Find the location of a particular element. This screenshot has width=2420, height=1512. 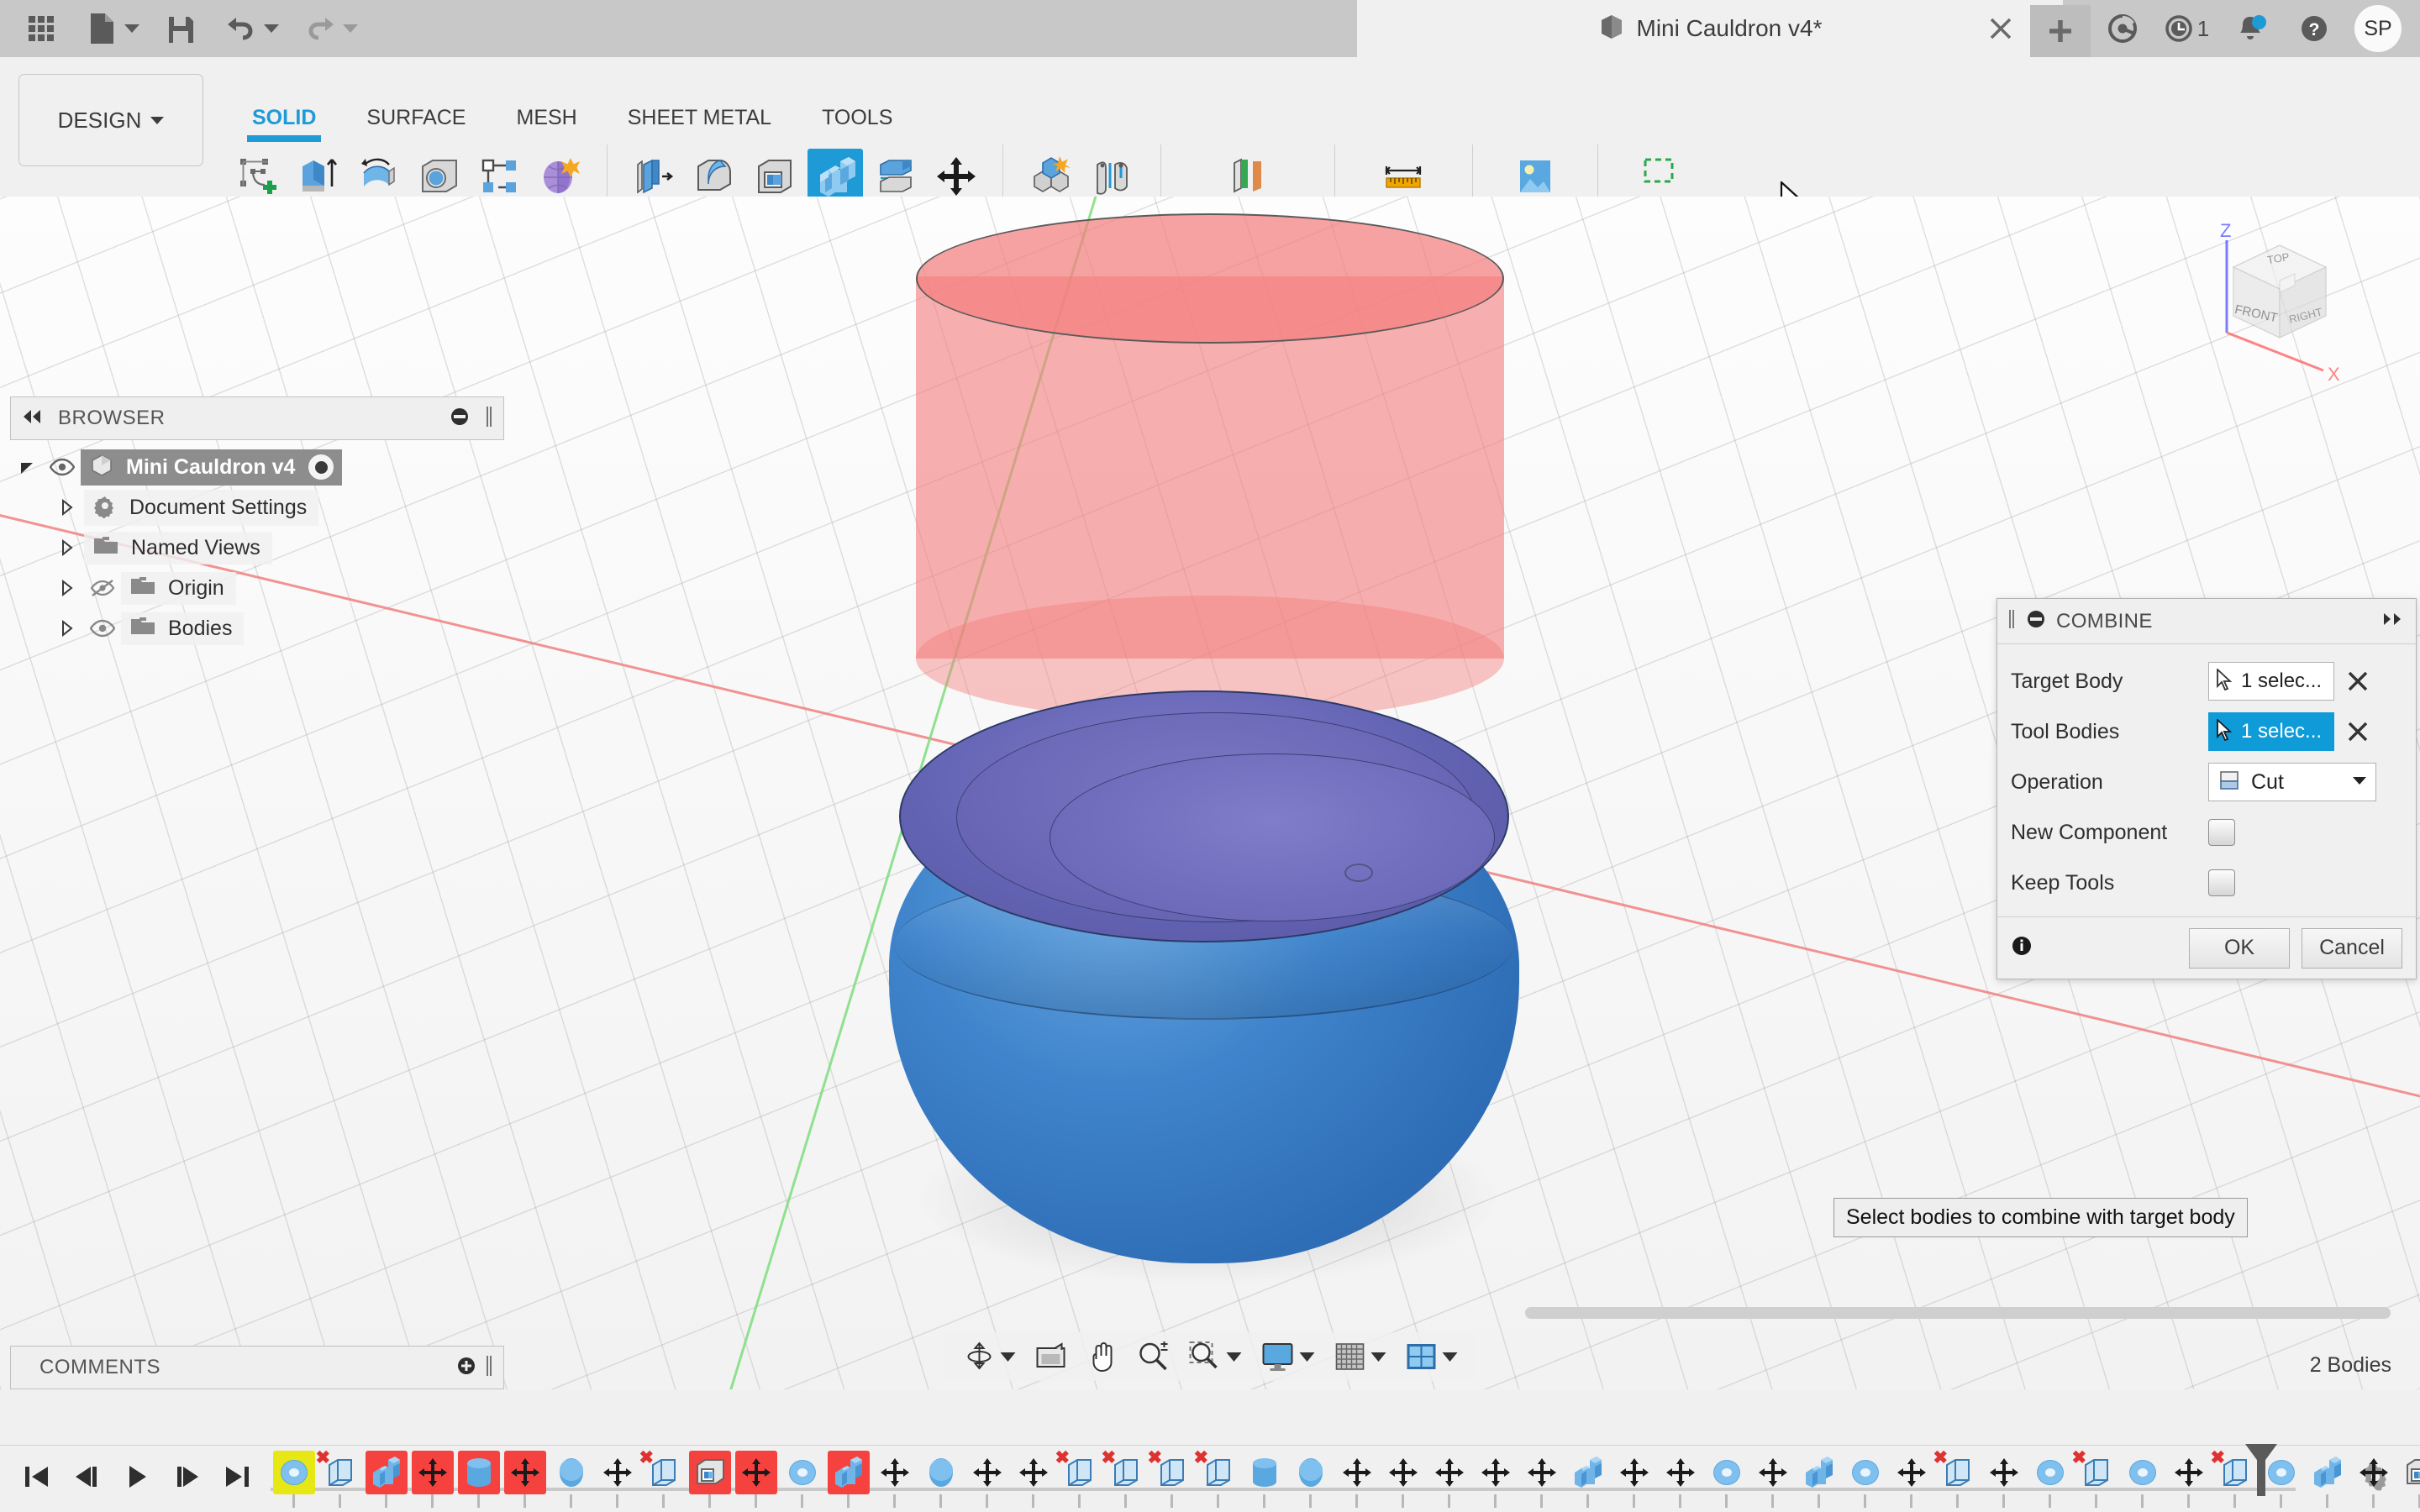

tree-label-wrap: Bodies is located at coordinates (183, 628).